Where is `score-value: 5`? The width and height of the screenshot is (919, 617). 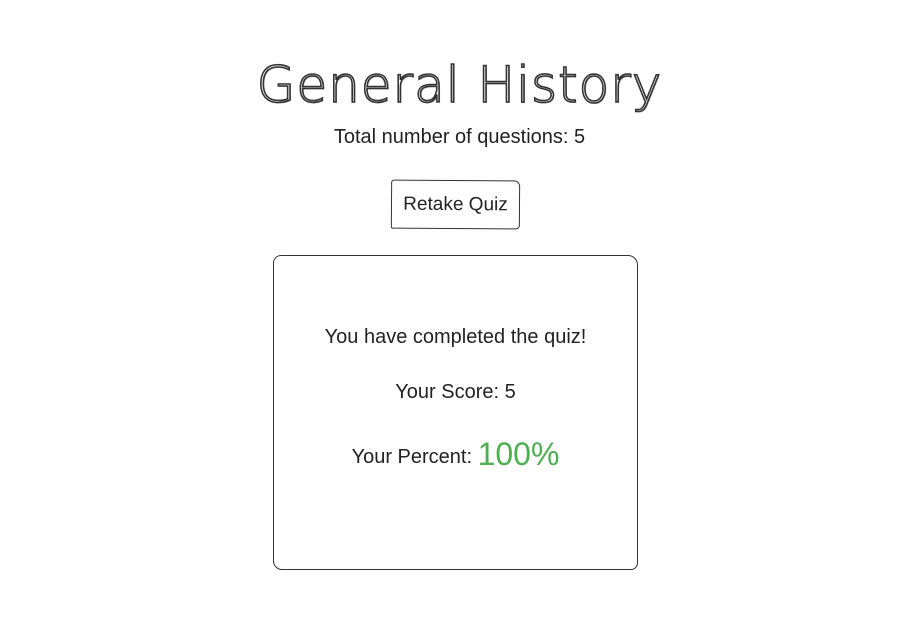
score-value: 5 is located at coordinates (510, 392).